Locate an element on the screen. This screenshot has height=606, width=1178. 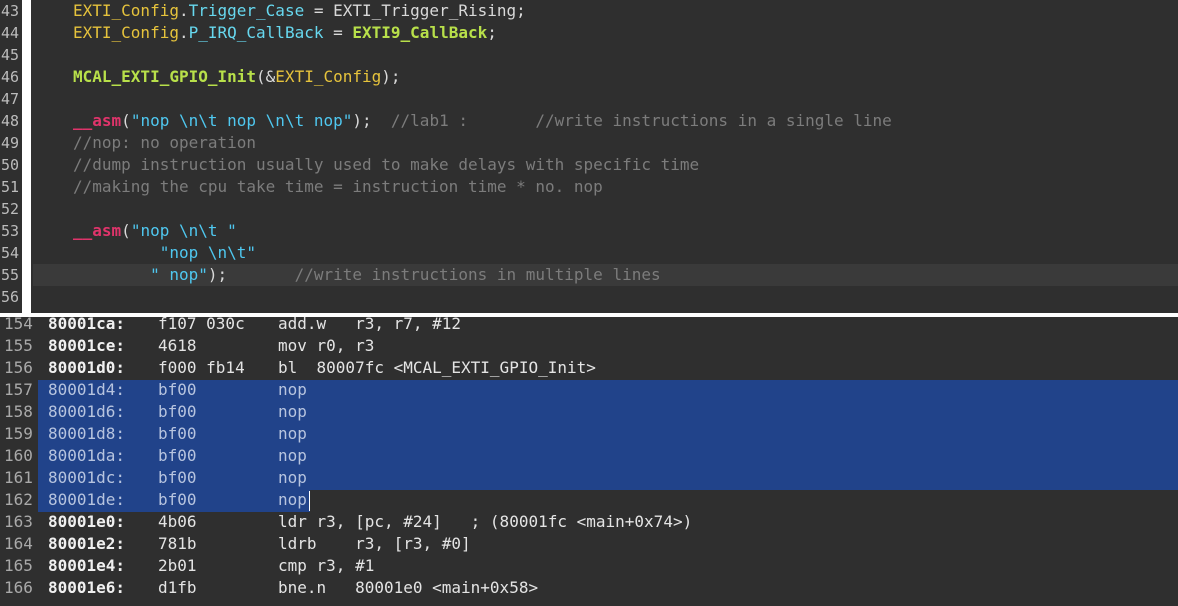
opcode-hex: d1fb is located at coordinates (177, 587).